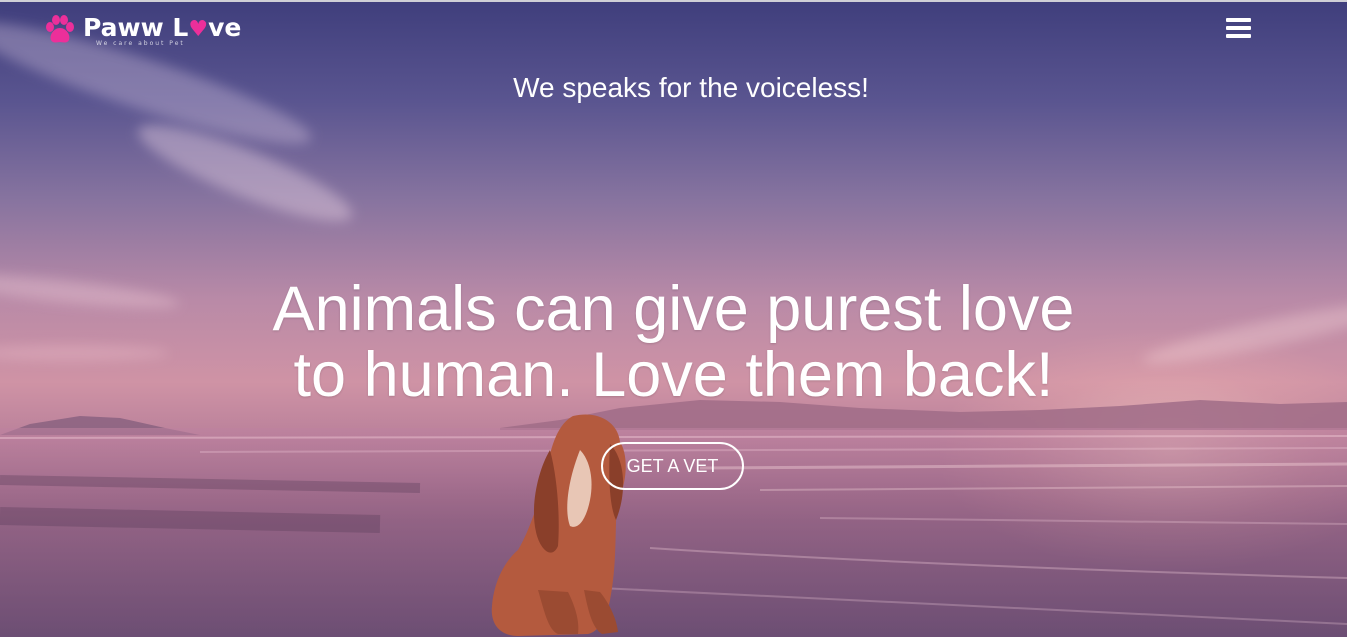 This screenshot has width=1347, height=637. What do you see at coordinates (225, 27) in the screenshot?
I see `brand-name-suffix: ve` at bounding box center [225, 27].